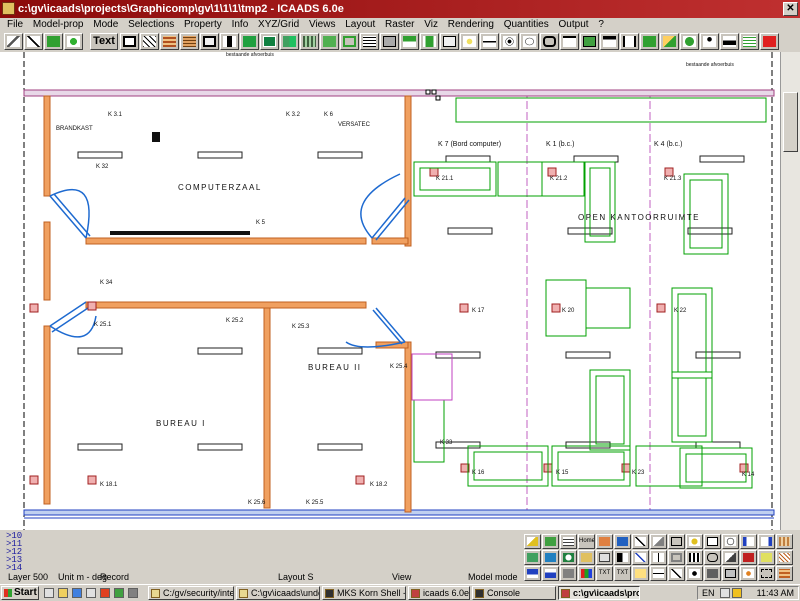 The image size is (800, 601). I want to click on previous-icon, so click(532, 557).